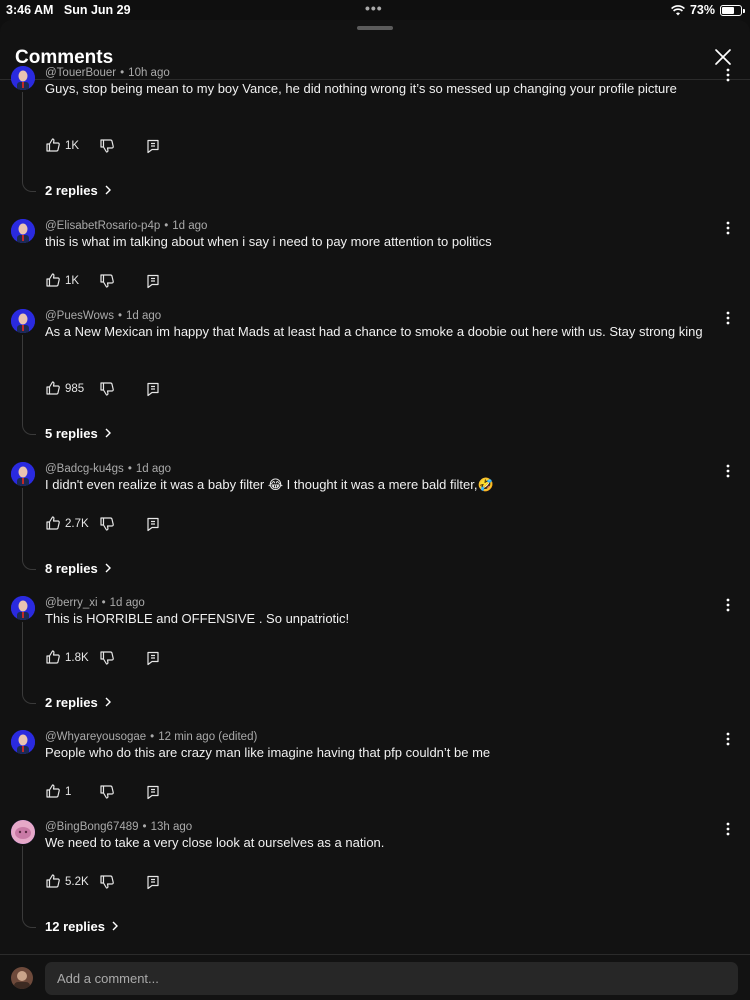 The height and width of the screenshot is (1000, 750). Describe the element at coordinates (702, 10) in the screenshot. I see `battery-percent: 73%` at that location.